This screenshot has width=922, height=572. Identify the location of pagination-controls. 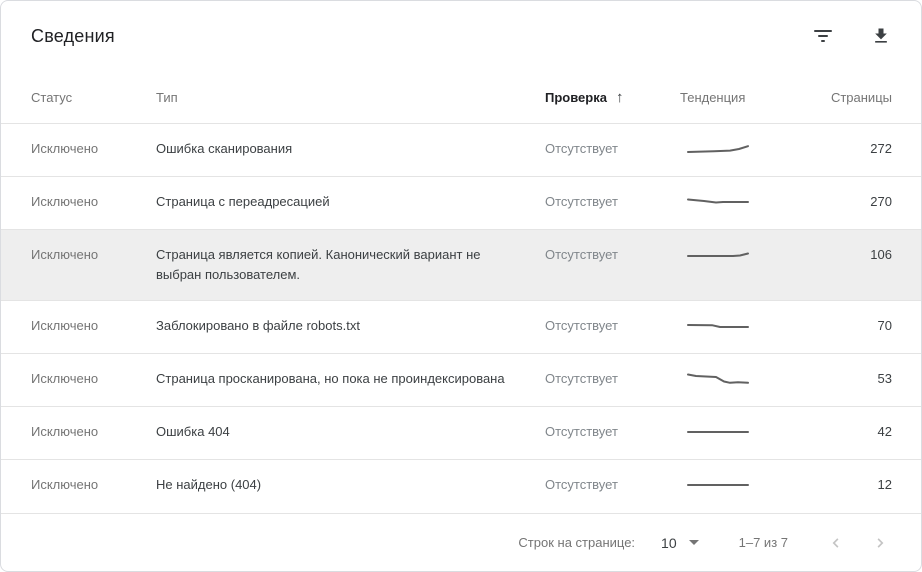
(858, 543).